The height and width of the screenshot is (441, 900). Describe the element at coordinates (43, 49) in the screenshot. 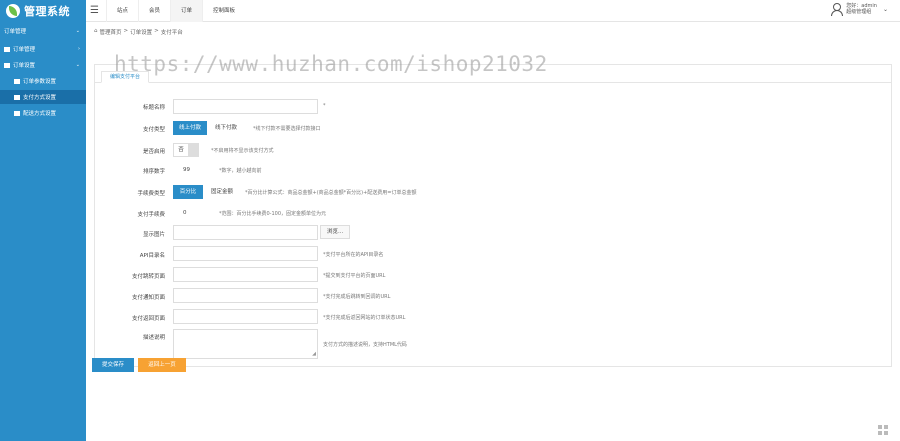

I see `sidebar-item-order-manage: 订单管理 ›` at that location.